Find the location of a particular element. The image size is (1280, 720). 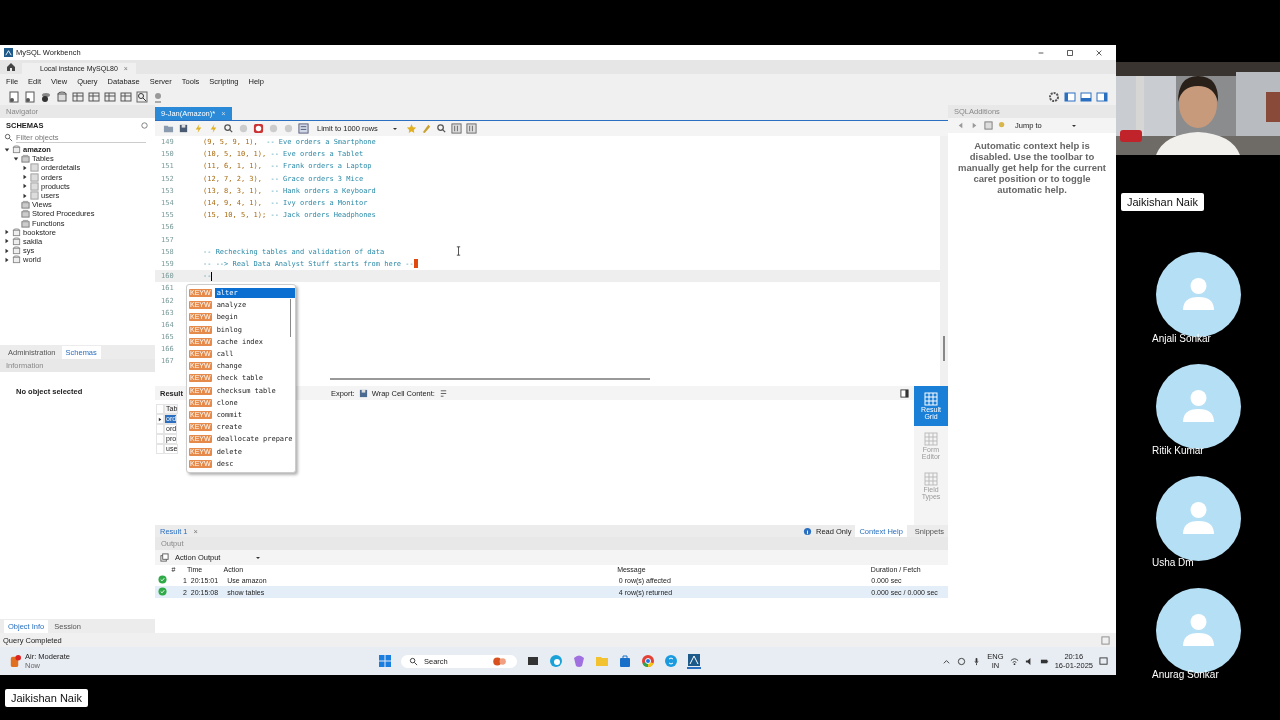

skype-icon is located at coordinates (671, 661).